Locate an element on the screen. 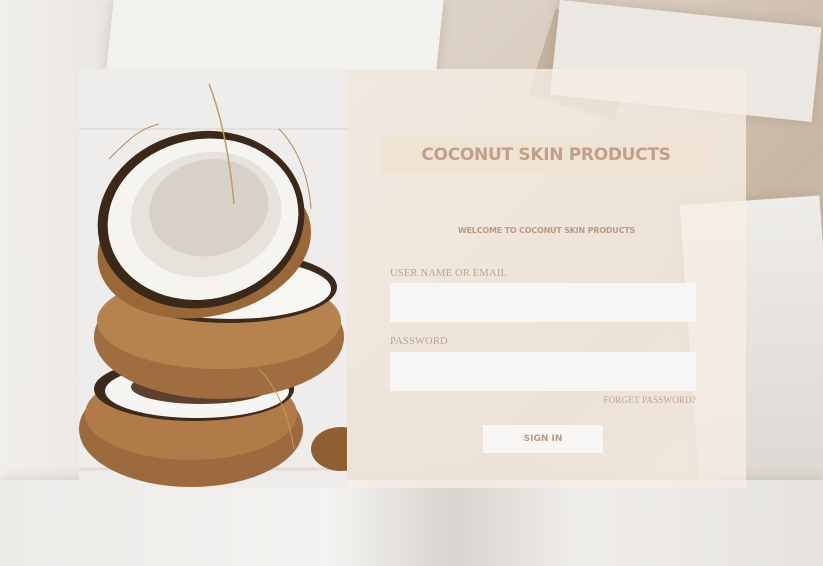 Image resolution: width=823 pixels, height=566 pixels. username-input is located at coordinates (543, 302).